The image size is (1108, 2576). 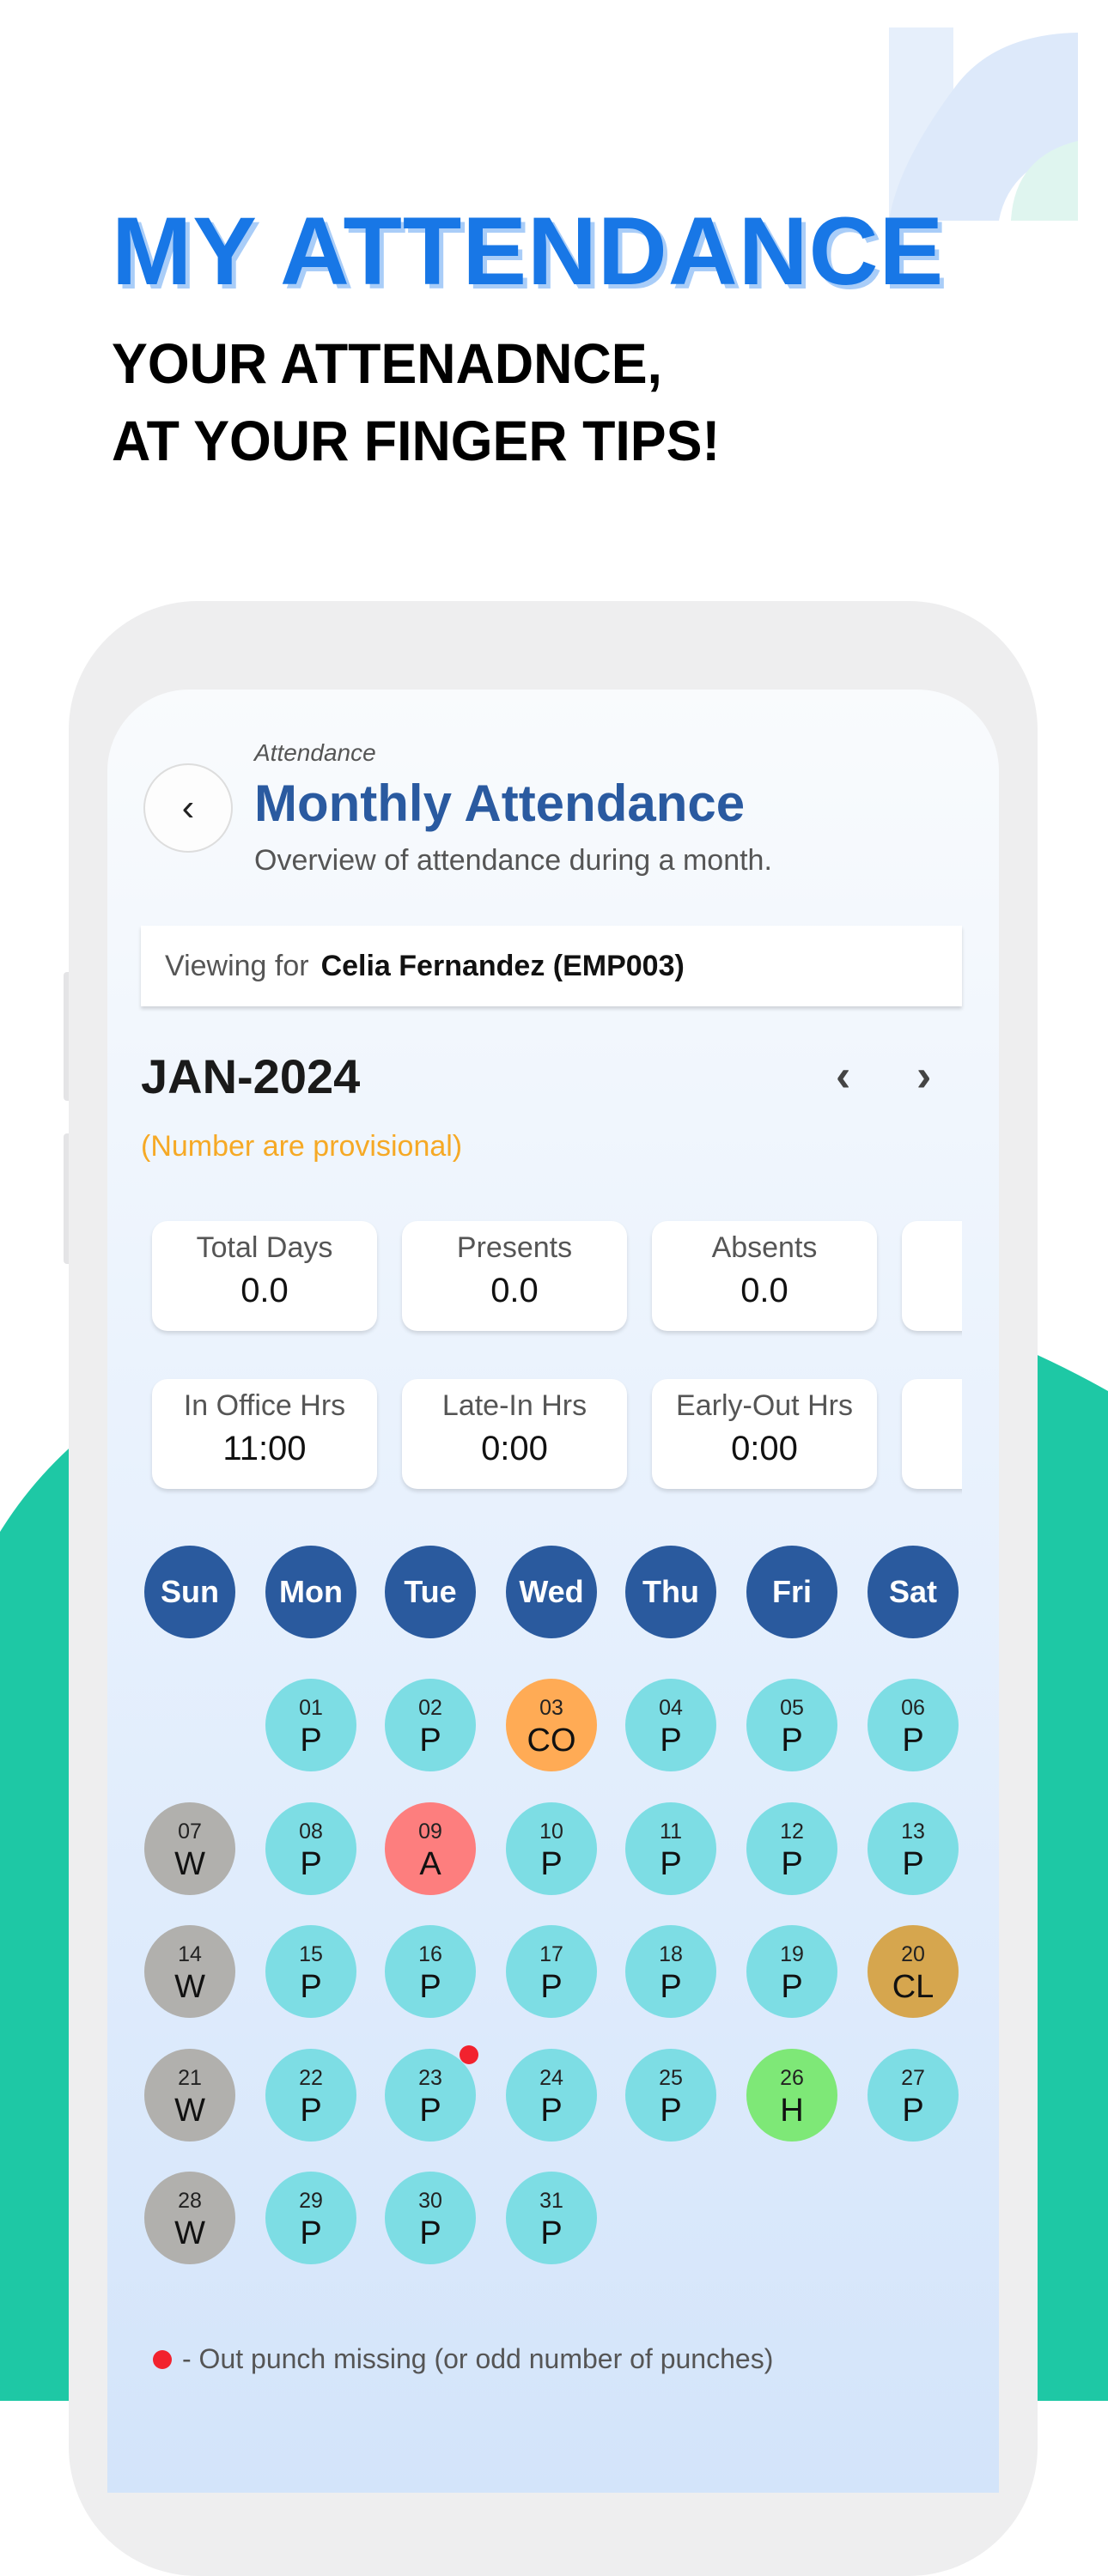 What do you see at coordinates (932, 1434) in the screenshot?
I see `stat-card: Lat` at bounding box center [932, 1434].